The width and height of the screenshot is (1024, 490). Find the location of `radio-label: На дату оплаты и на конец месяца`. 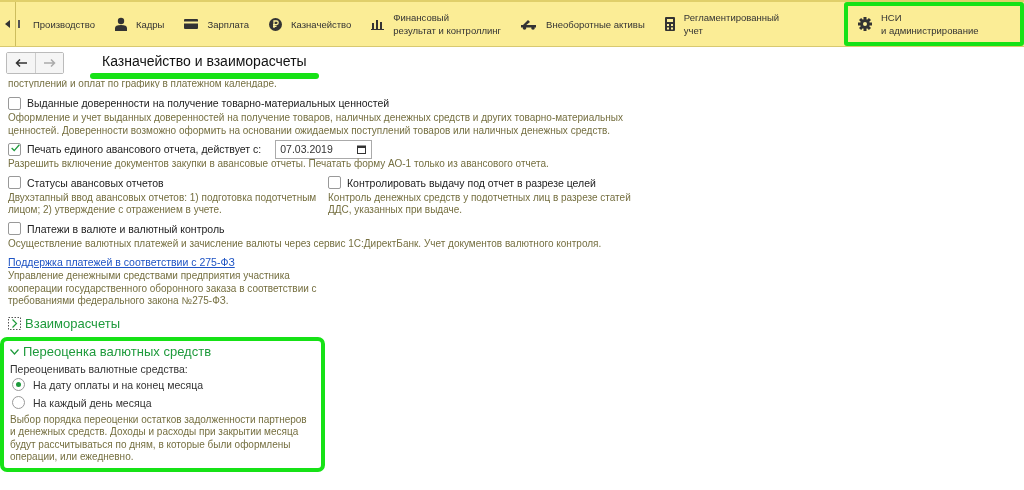

radio-label: На дату оплаты и на конец месяца is located at coordinates (118, 384).